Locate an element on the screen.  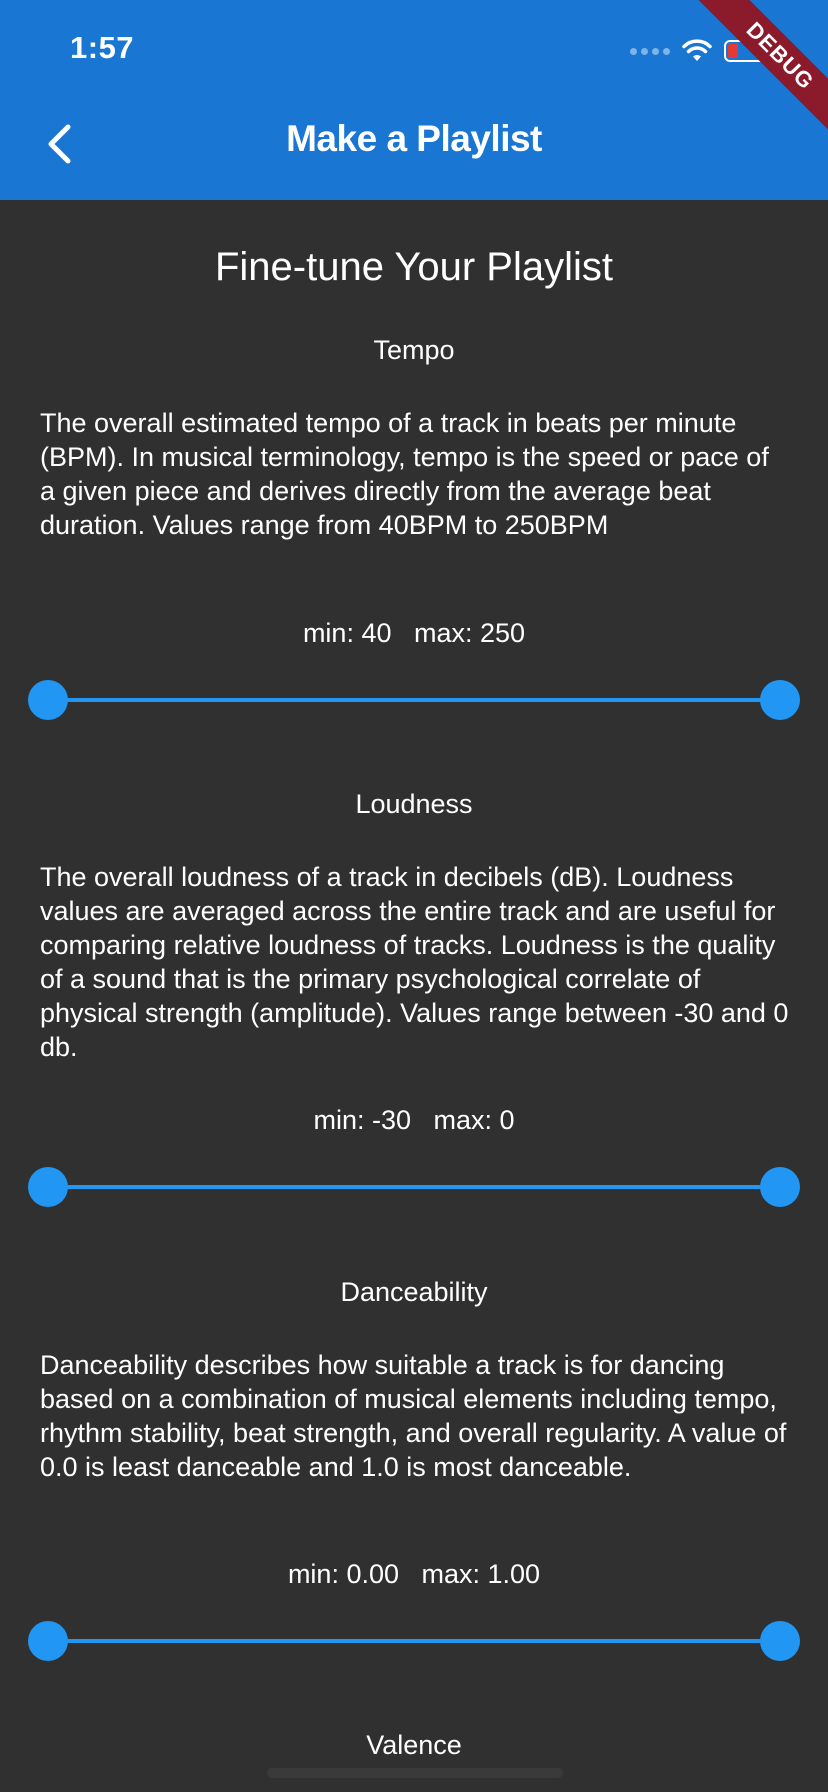
status-time: 1:57 is located at coordinates (102, 47).